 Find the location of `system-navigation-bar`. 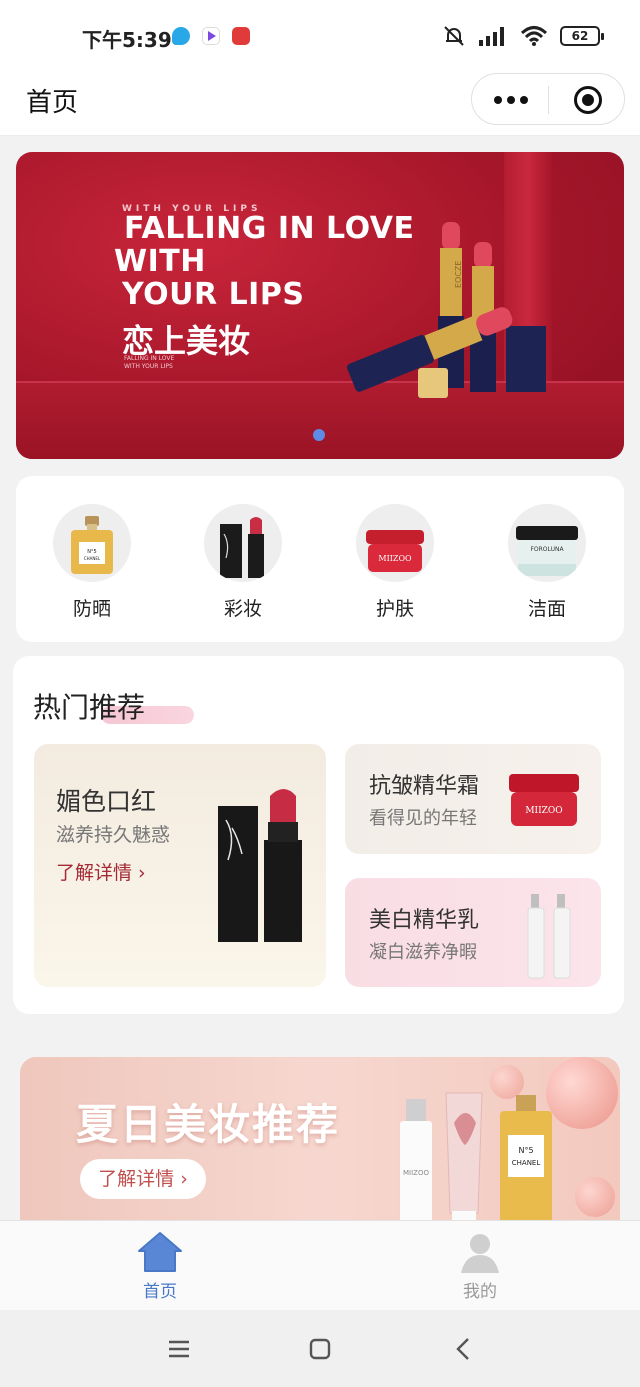

system-navigation-bar is located at coordinates (320, 1348).